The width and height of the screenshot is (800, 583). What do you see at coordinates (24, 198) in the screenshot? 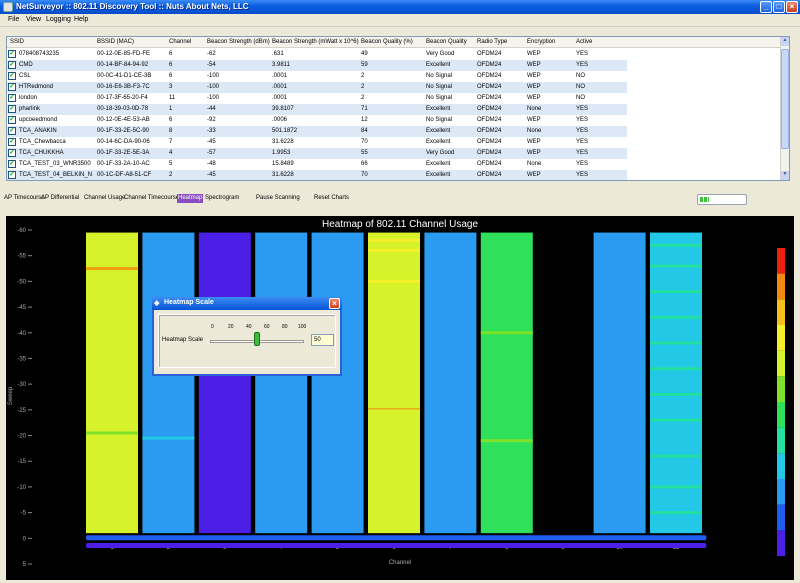
I see `ap-timecourse-button: AP Timecourse` at bounding box center [24, 198].